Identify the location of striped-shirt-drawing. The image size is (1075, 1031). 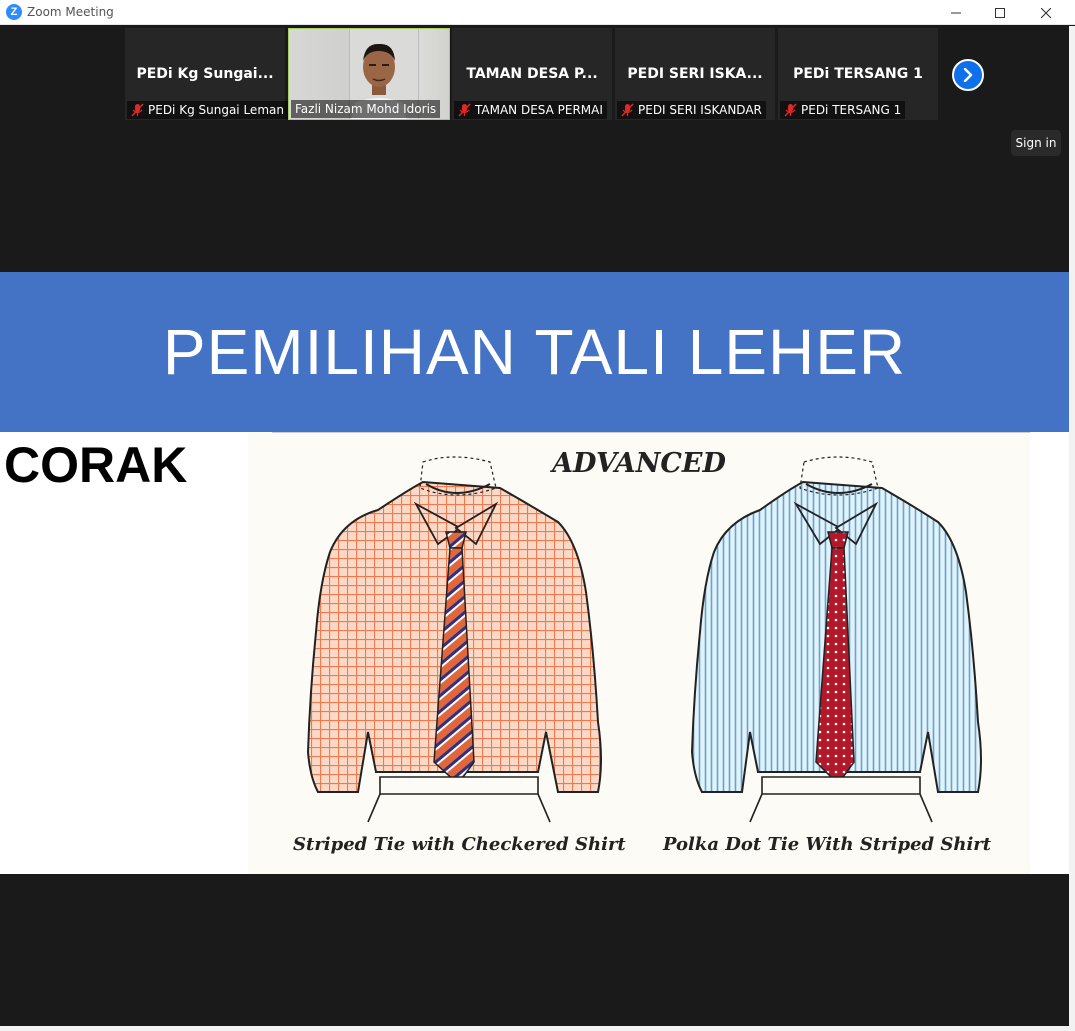
(836, 639).